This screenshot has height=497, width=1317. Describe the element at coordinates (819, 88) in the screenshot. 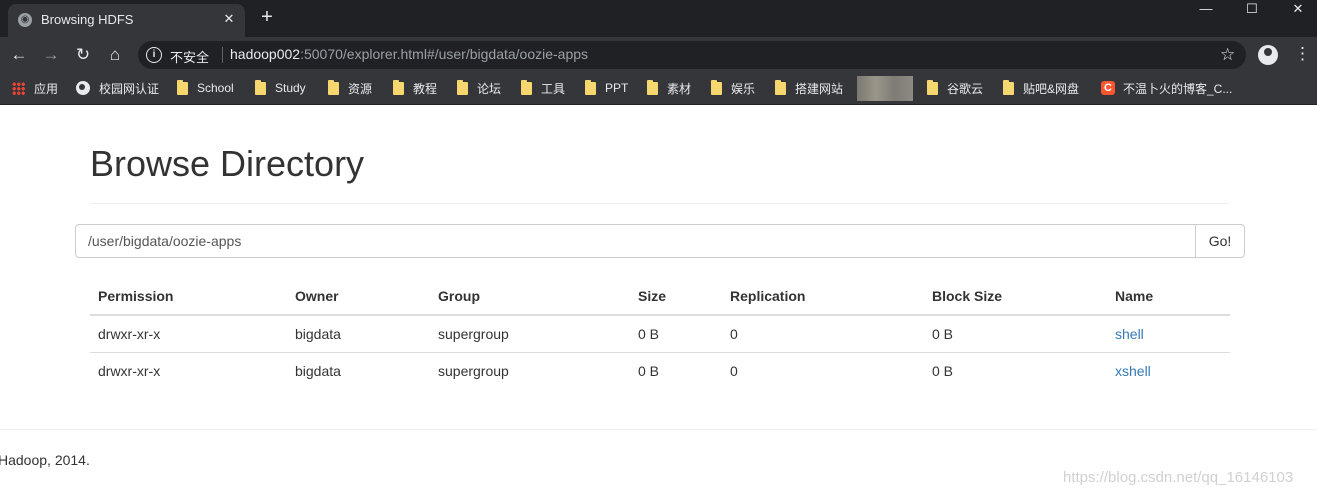

I see `bookmark-label: 搭建网站` at that location.